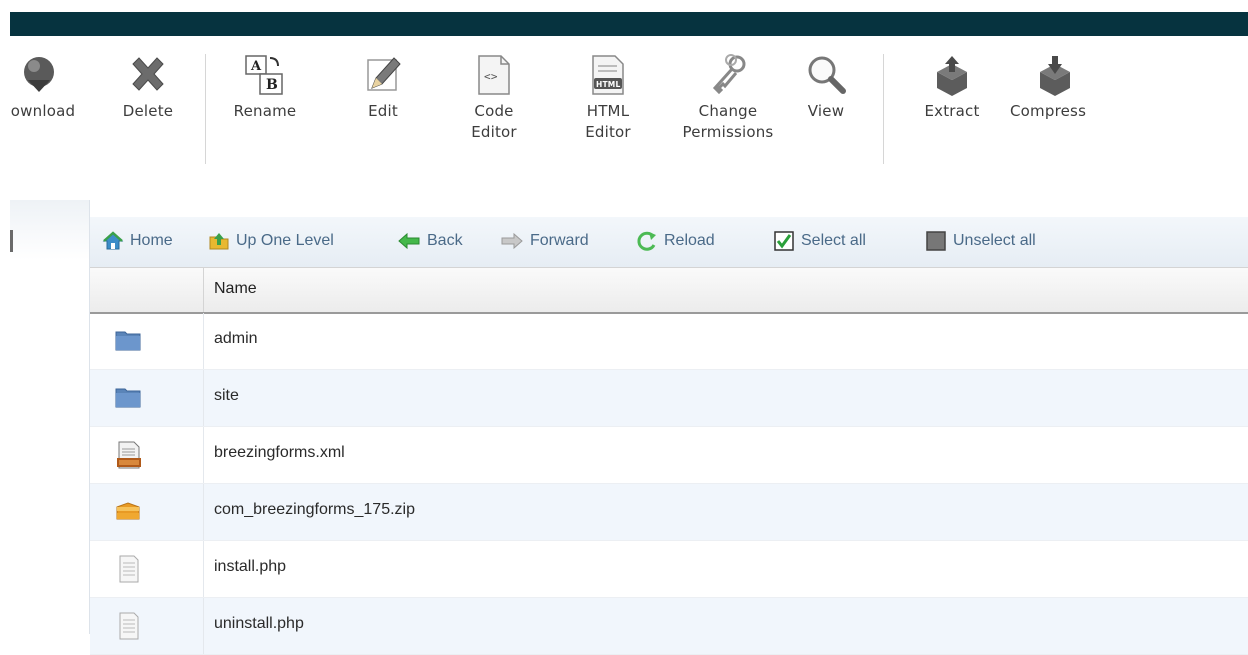 The height and width of the screenshot is (655, 1248). I want to click on view-button: View, so click(826, 87).